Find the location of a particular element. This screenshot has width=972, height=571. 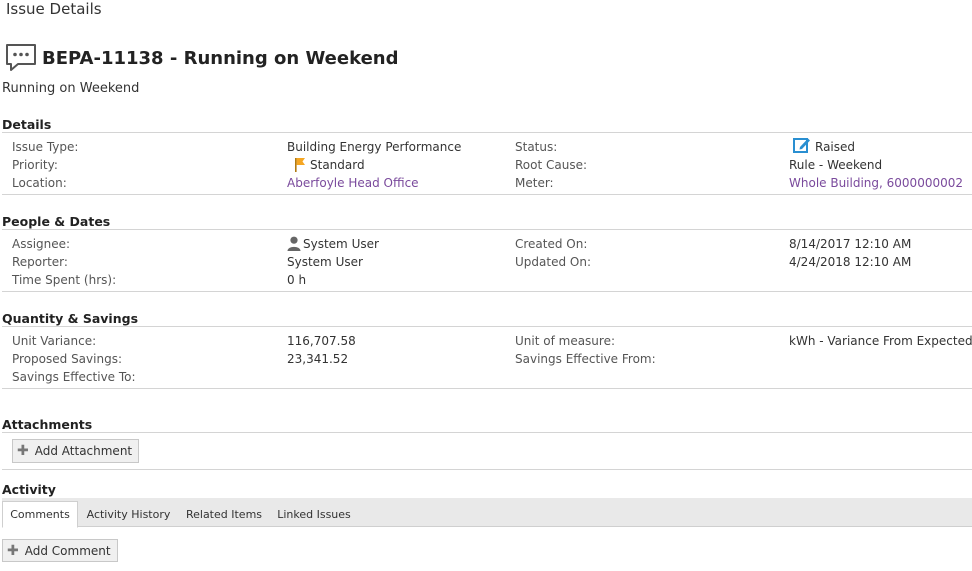

priority-value: Standard is located at coordinates (337, 165).